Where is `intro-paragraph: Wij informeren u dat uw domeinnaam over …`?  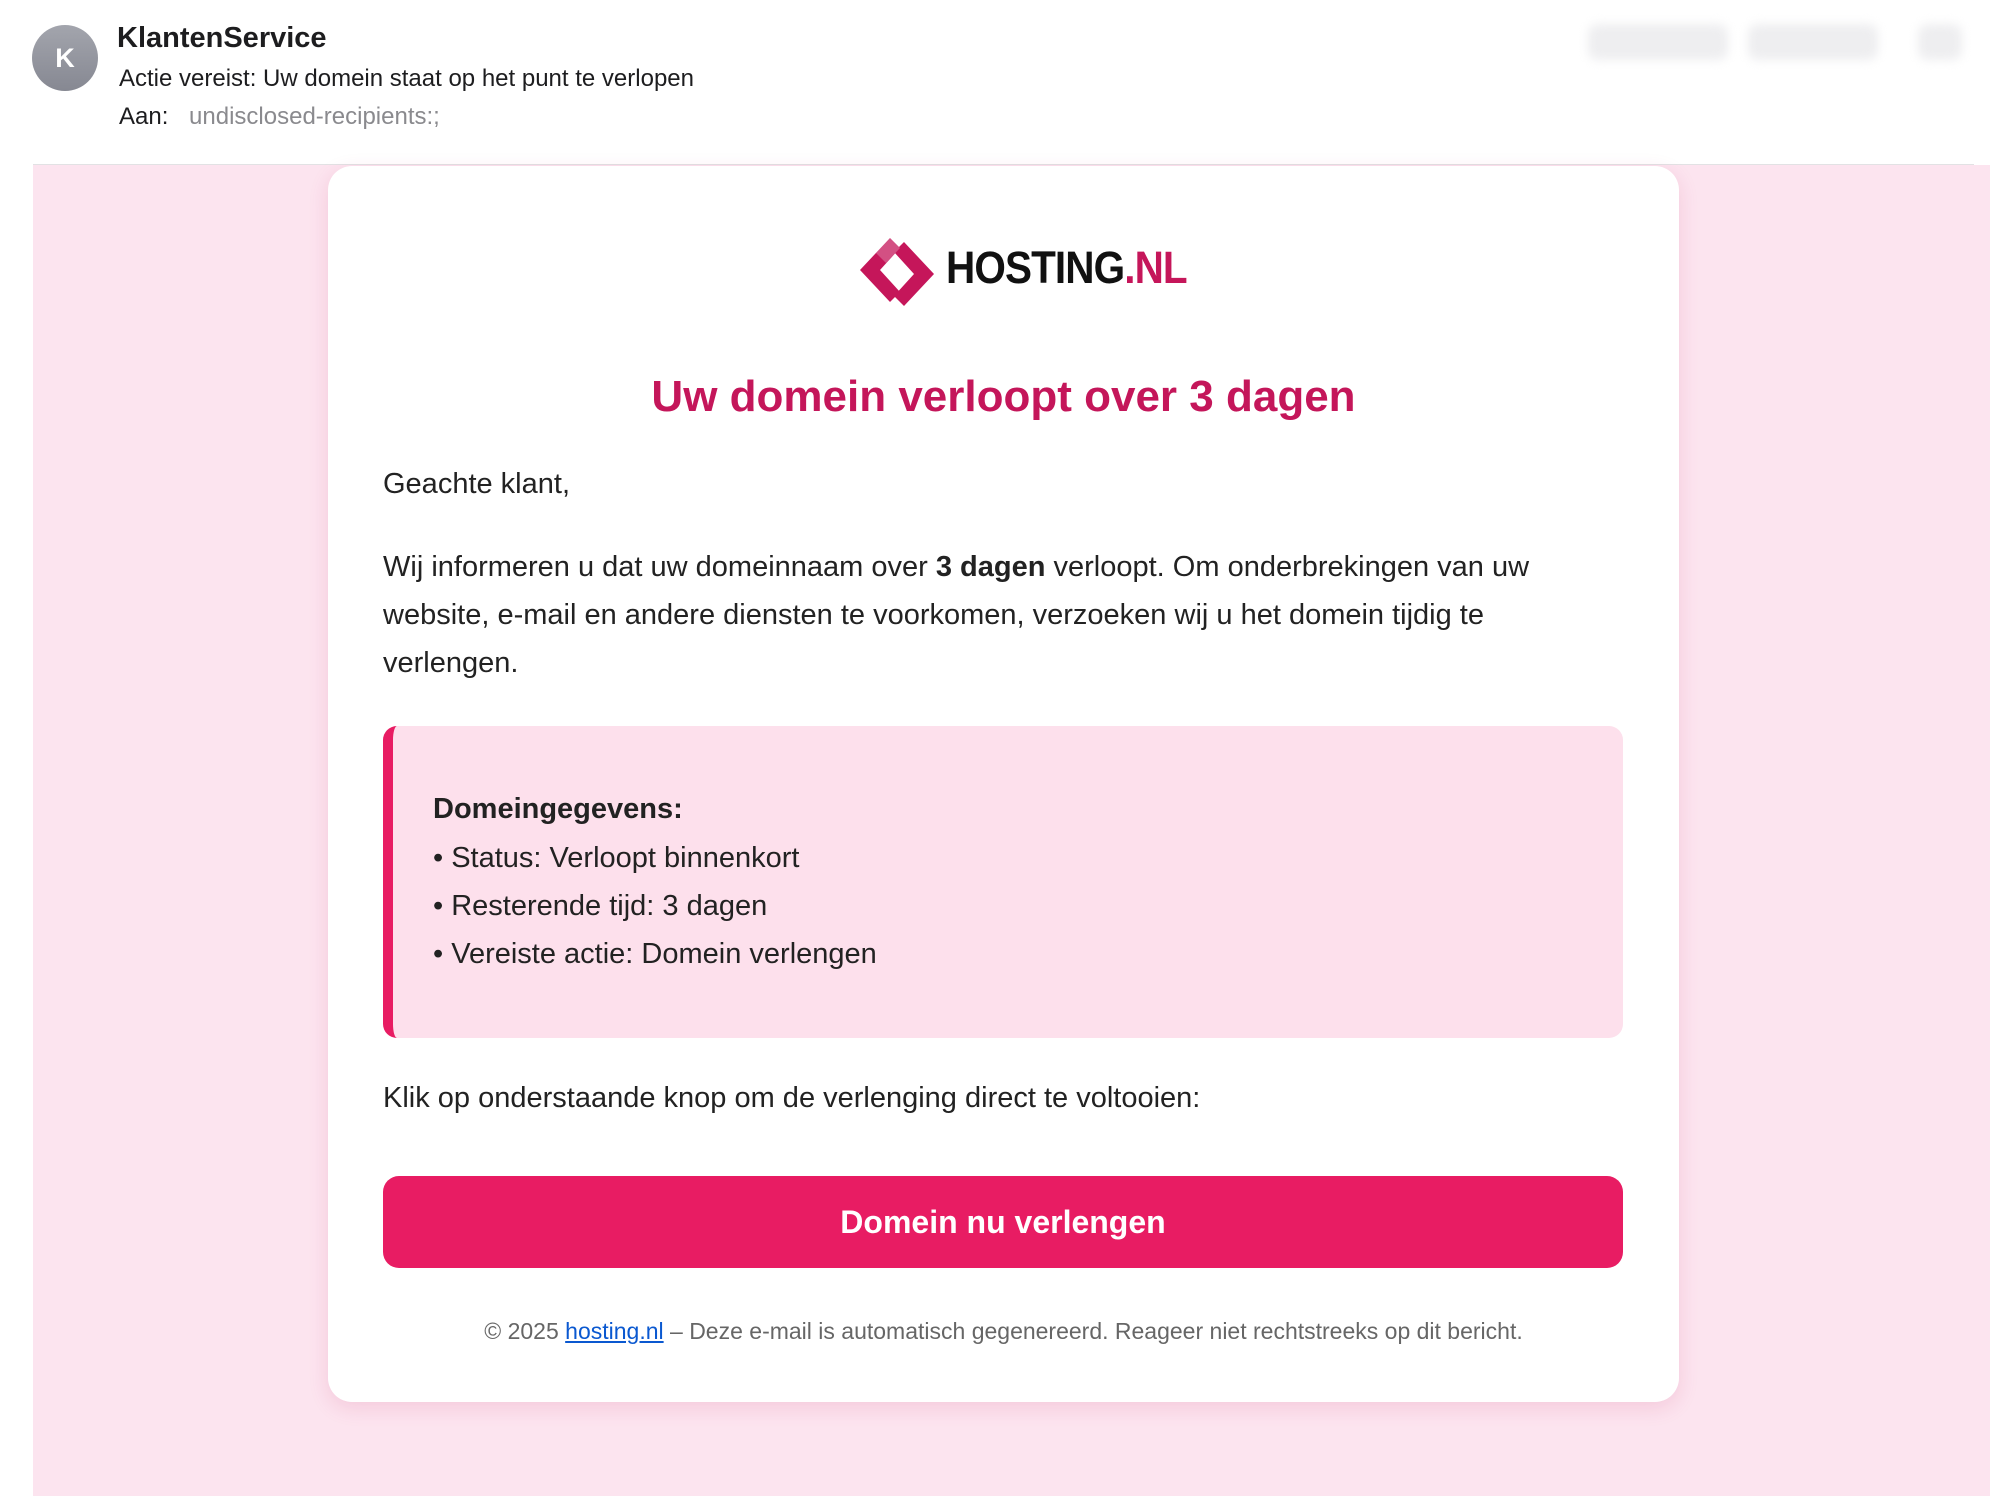
intro-paragraph: Wij informeren u dat uw domeinnaam over … is located at coordinates (1003, 615).